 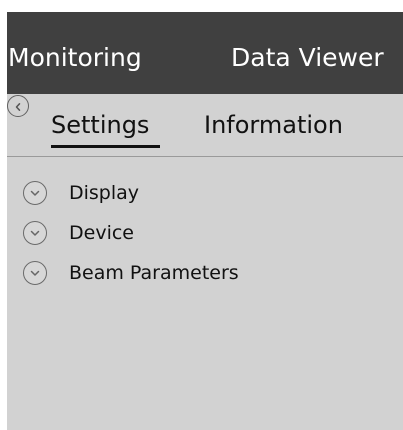 I want to click on section-device: Device, so click(x=205, y=234).